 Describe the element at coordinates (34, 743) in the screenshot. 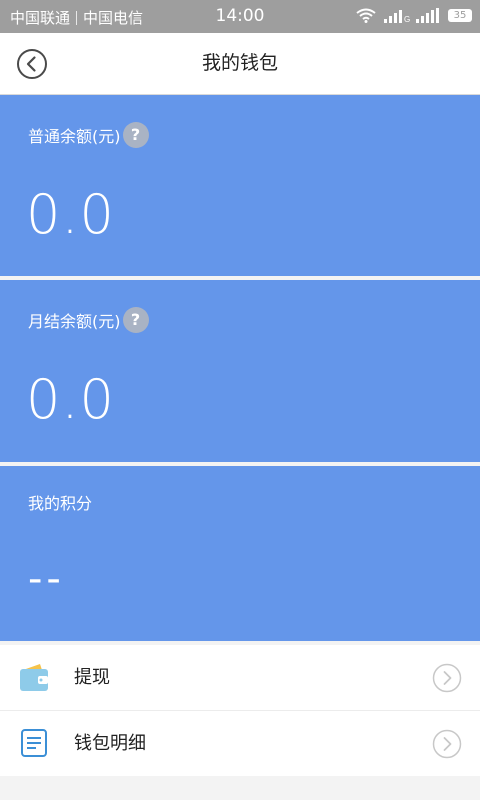

I see `document-list-icon` at that location.